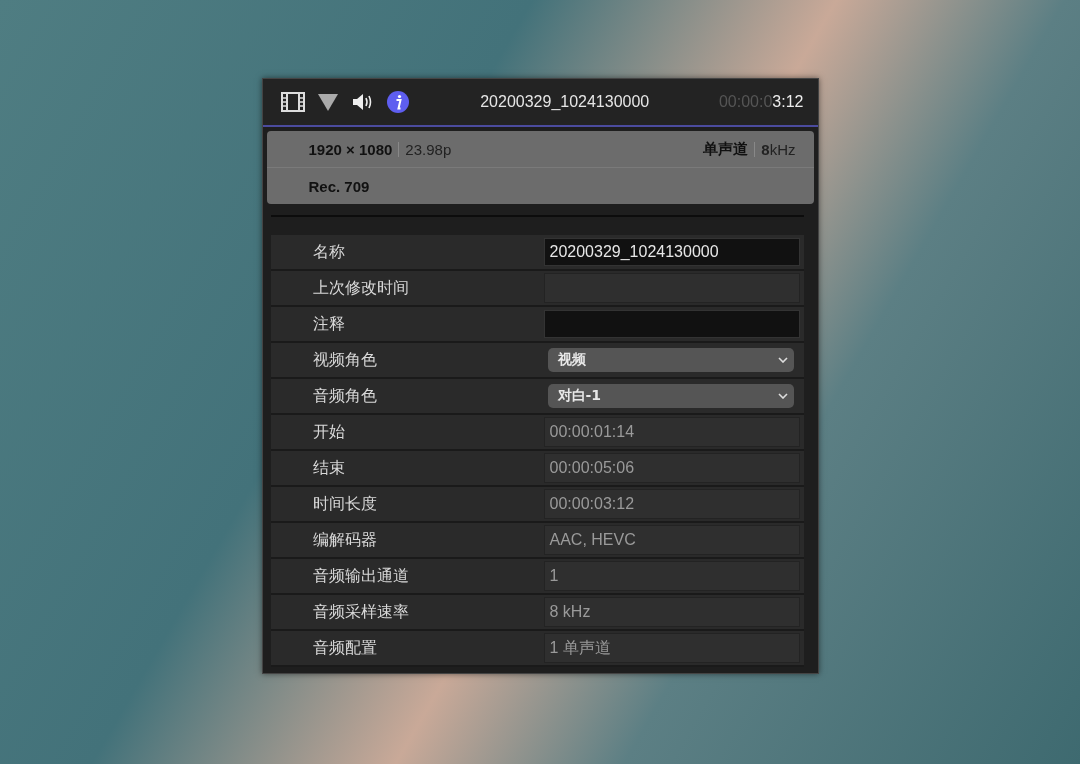 The image size is (1080, 764). I want to click on value-field: 8 kHz, so click(671, 612).